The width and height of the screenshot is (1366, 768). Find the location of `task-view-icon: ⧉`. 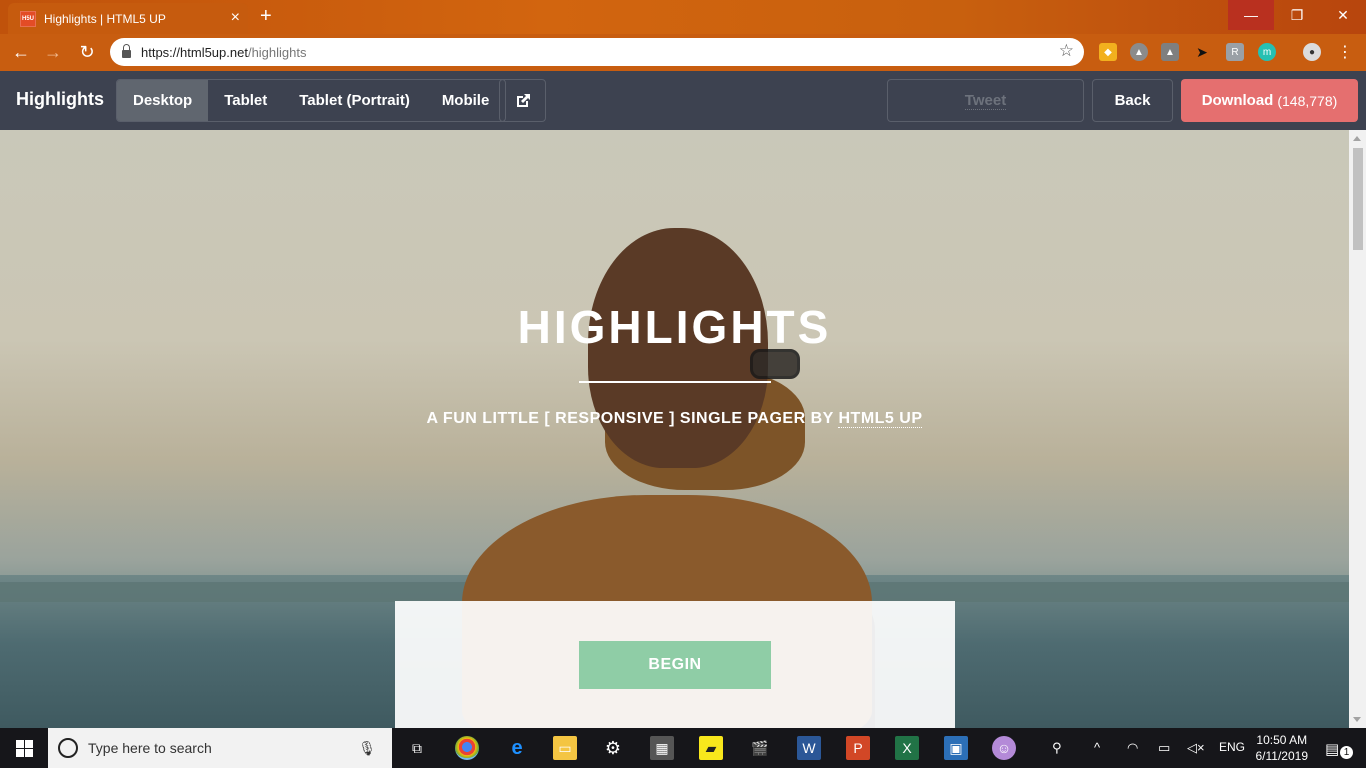

task-view-icon: ⧉ is located at coordinates (417, 748).